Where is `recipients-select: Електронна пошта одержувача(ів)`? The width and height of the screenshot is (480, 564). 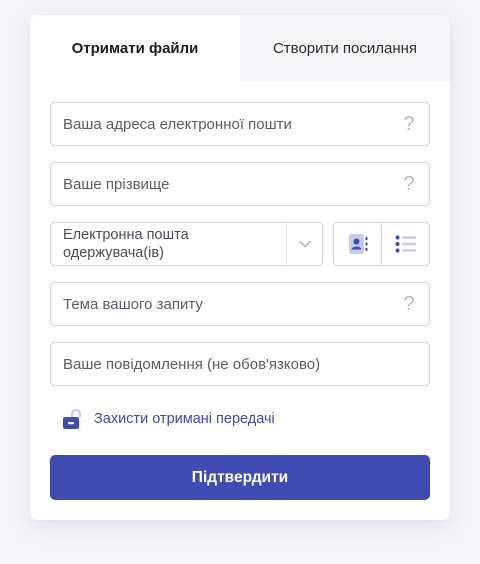 recipients-select: Електронна пошта одержувача(ів) is located at coordinates (186, 244).